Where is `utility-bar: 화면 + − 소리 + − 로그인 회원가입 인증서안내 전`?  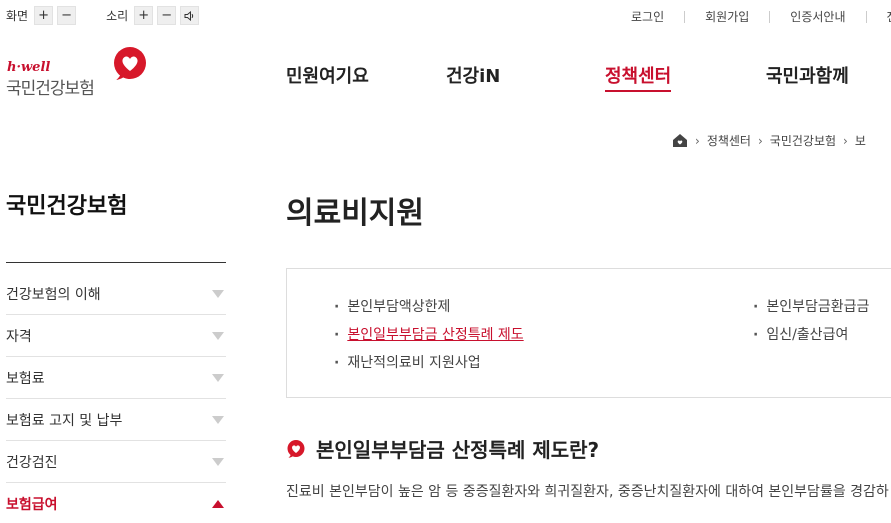 utility-bar: 화면 + − 소리 + − 로그인 회원가입 인증서안내 전 is located at coordinates (445, 16).